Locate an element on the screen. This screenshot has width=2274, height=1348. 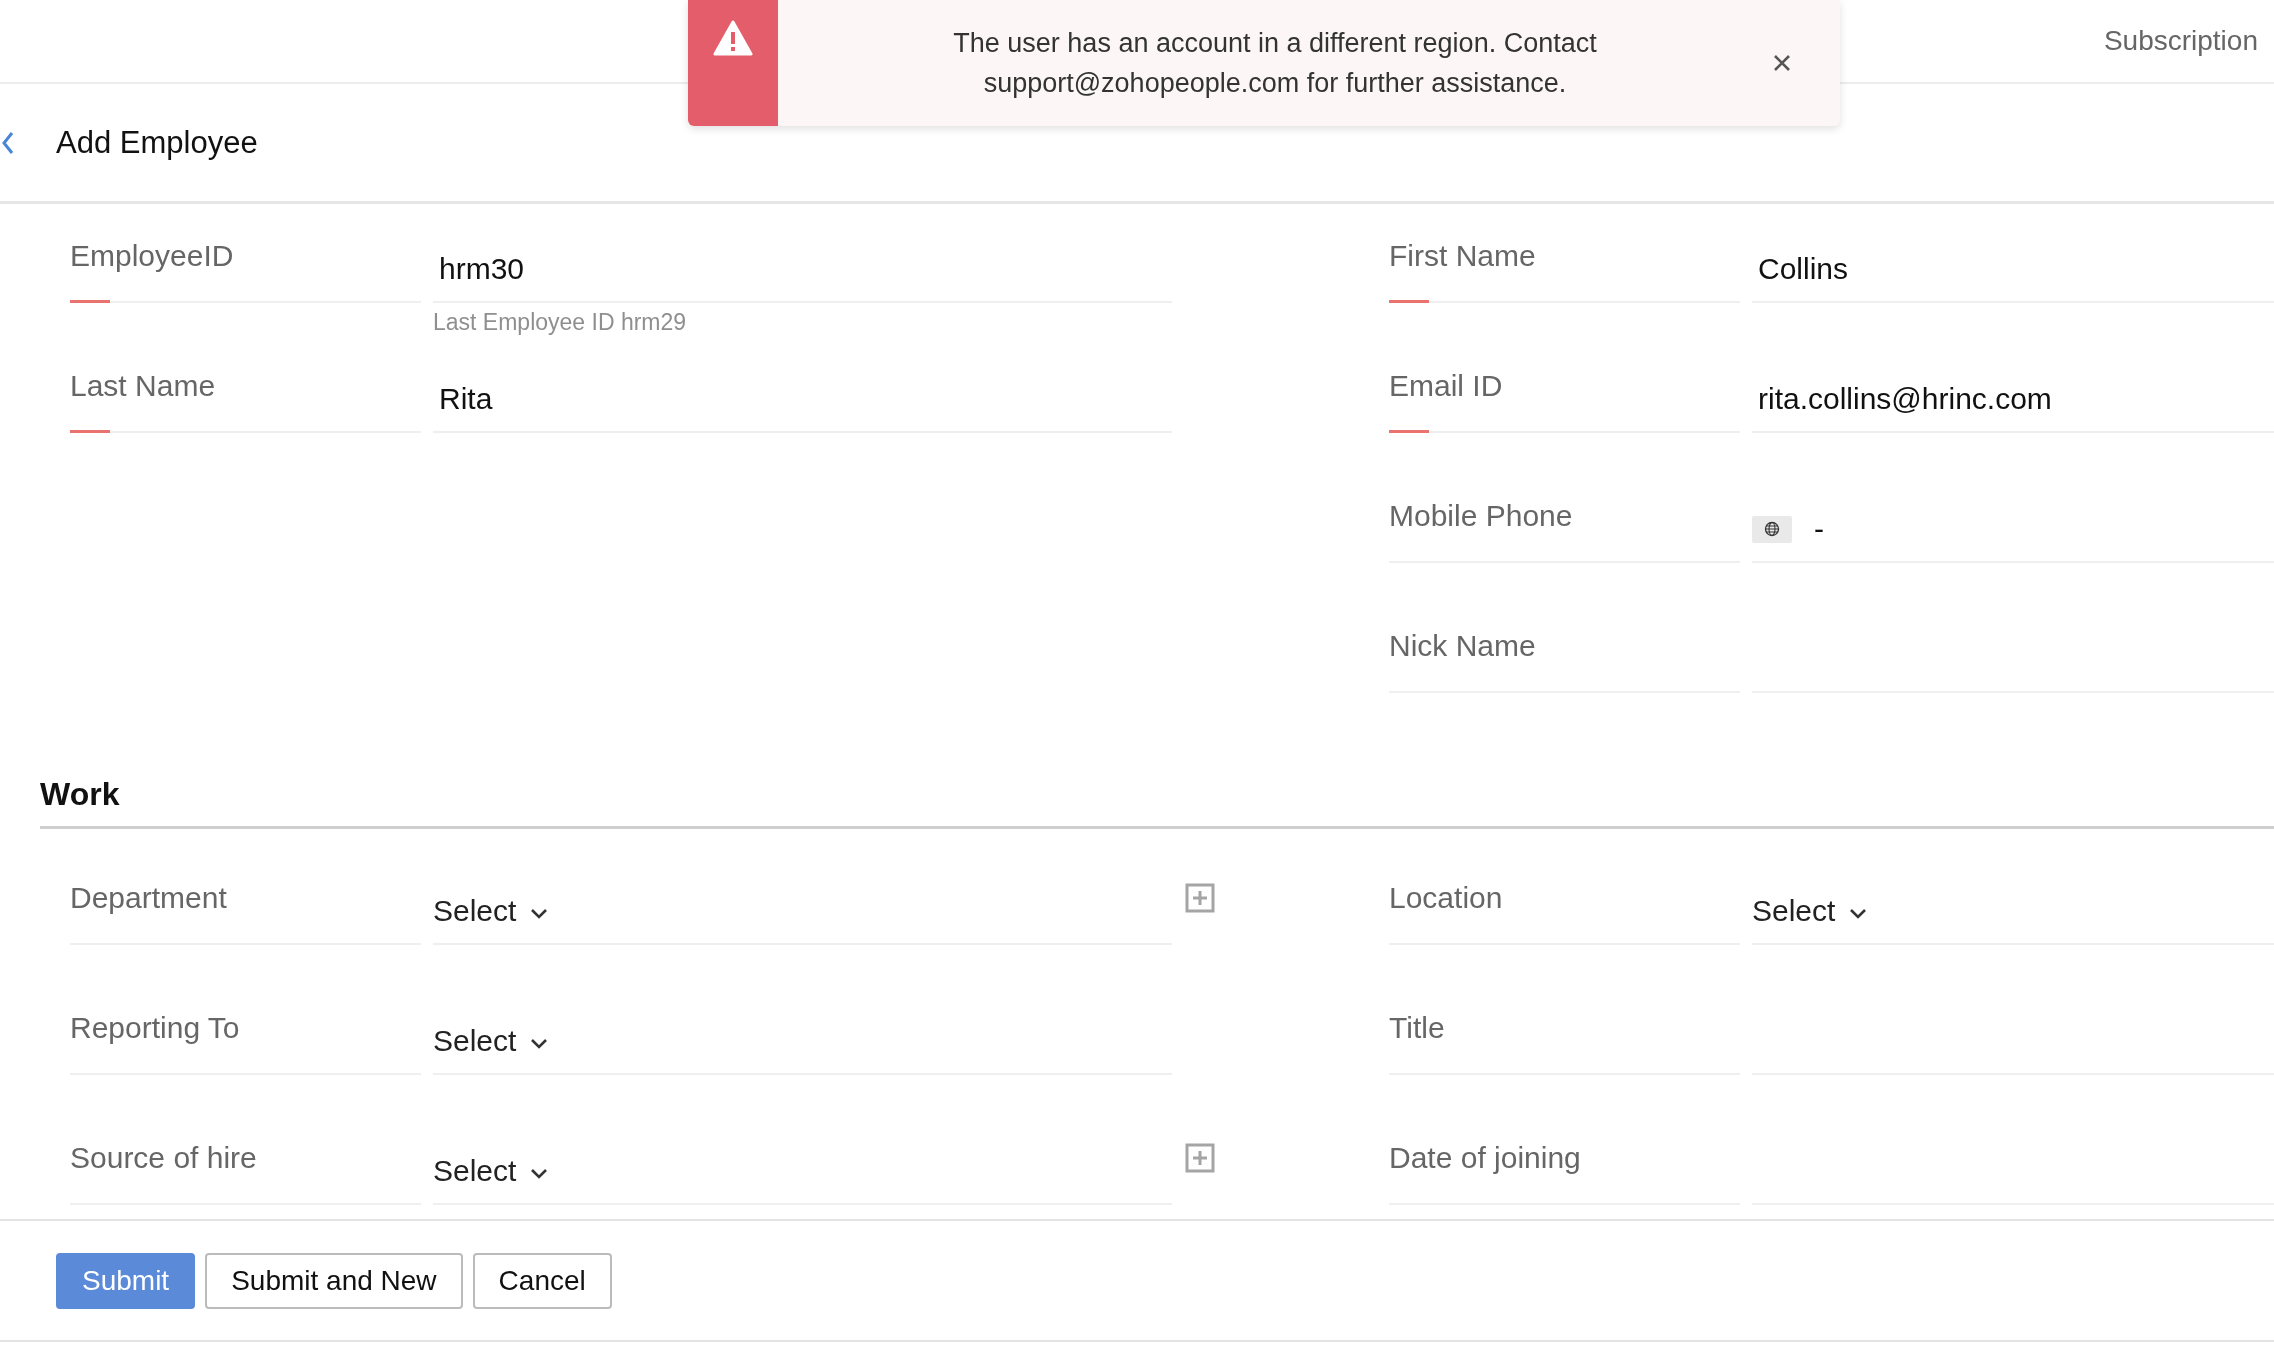
field-label: Email ID is located at coordinates (1446, 385).